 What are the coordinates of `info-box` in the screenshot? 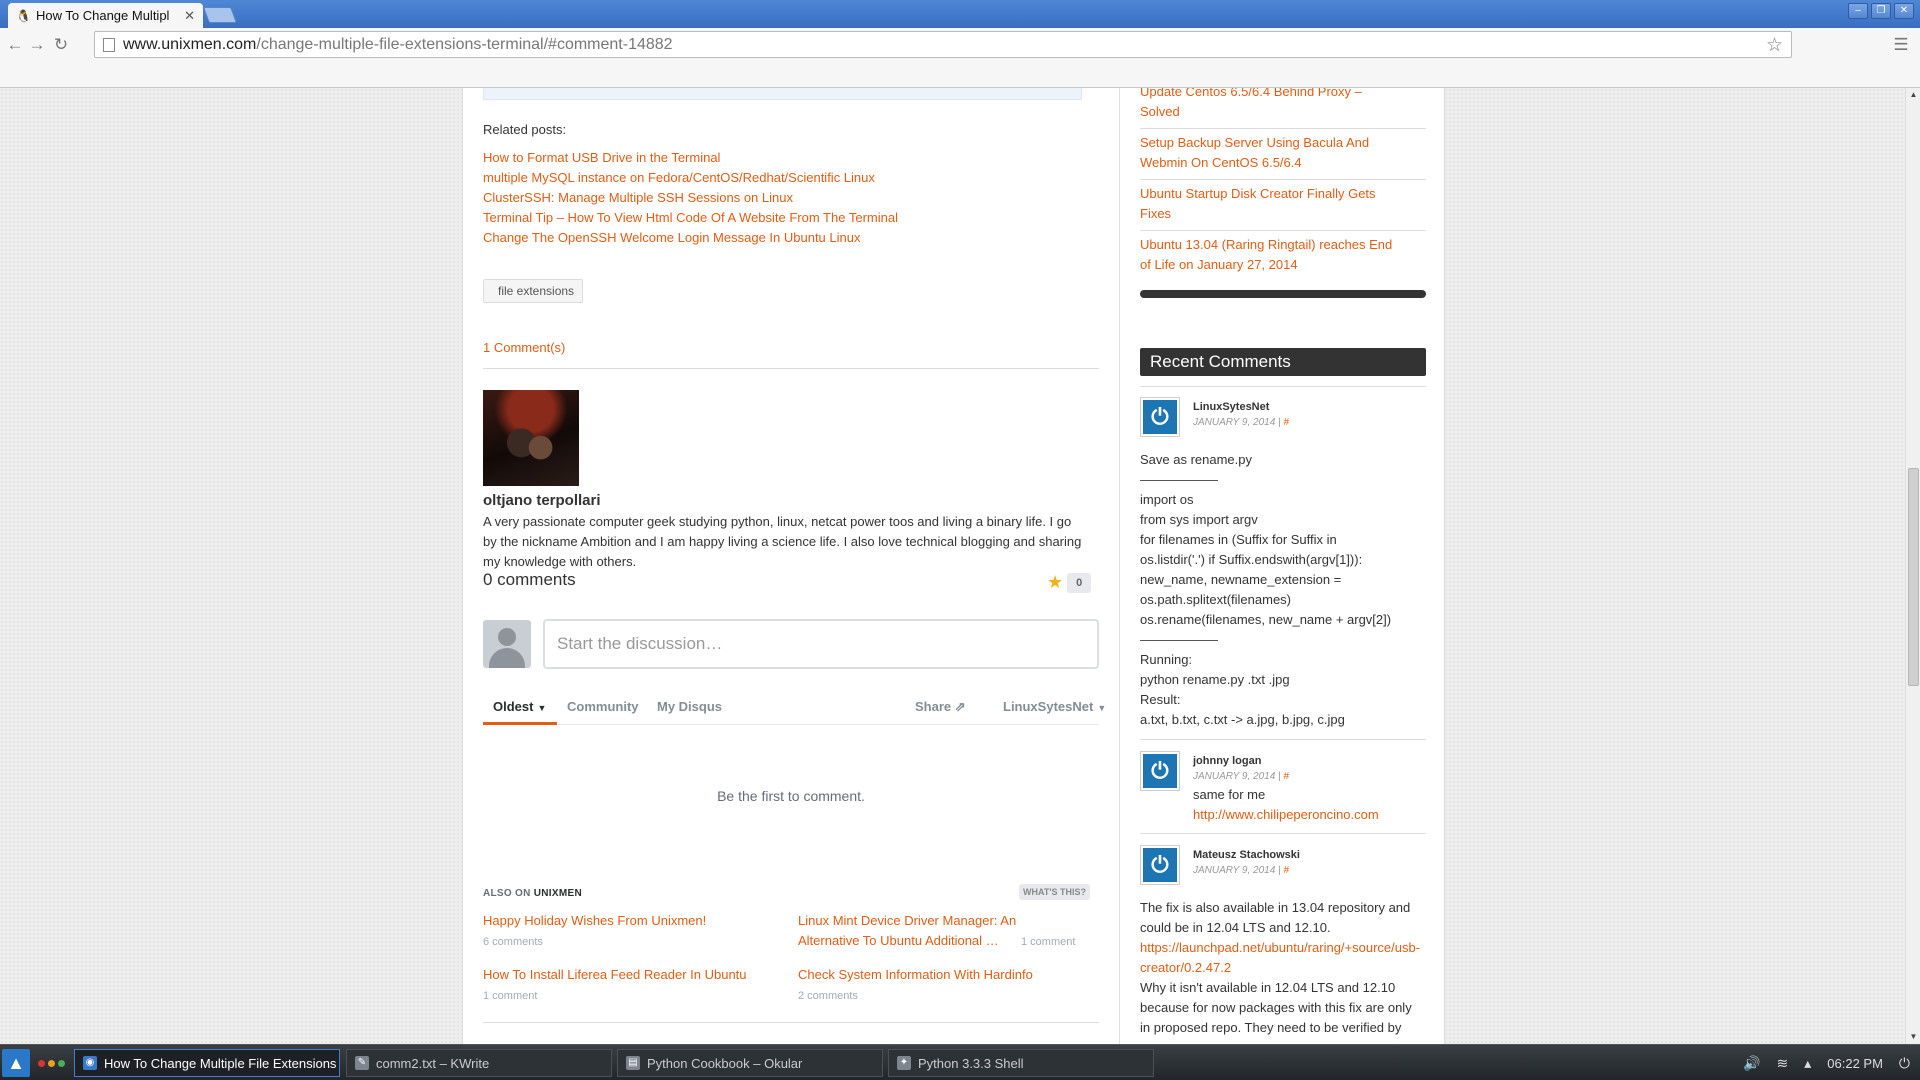 It's located at (782, 94).